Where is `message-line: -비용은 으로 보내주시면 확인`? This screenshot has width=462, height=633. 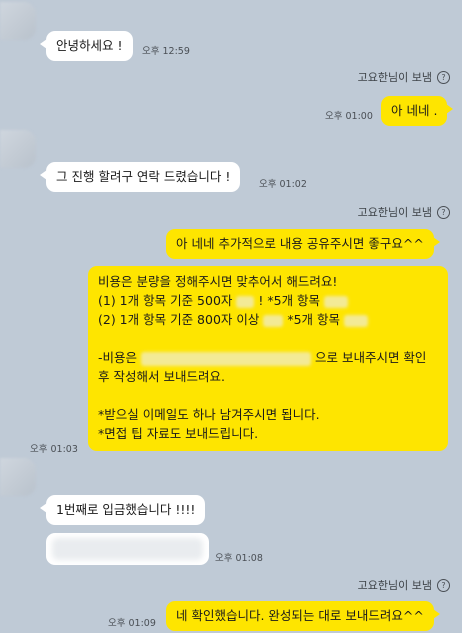
message-line: -비용은 으로 보내주시면 확인 is located at coordinates (268, 358).